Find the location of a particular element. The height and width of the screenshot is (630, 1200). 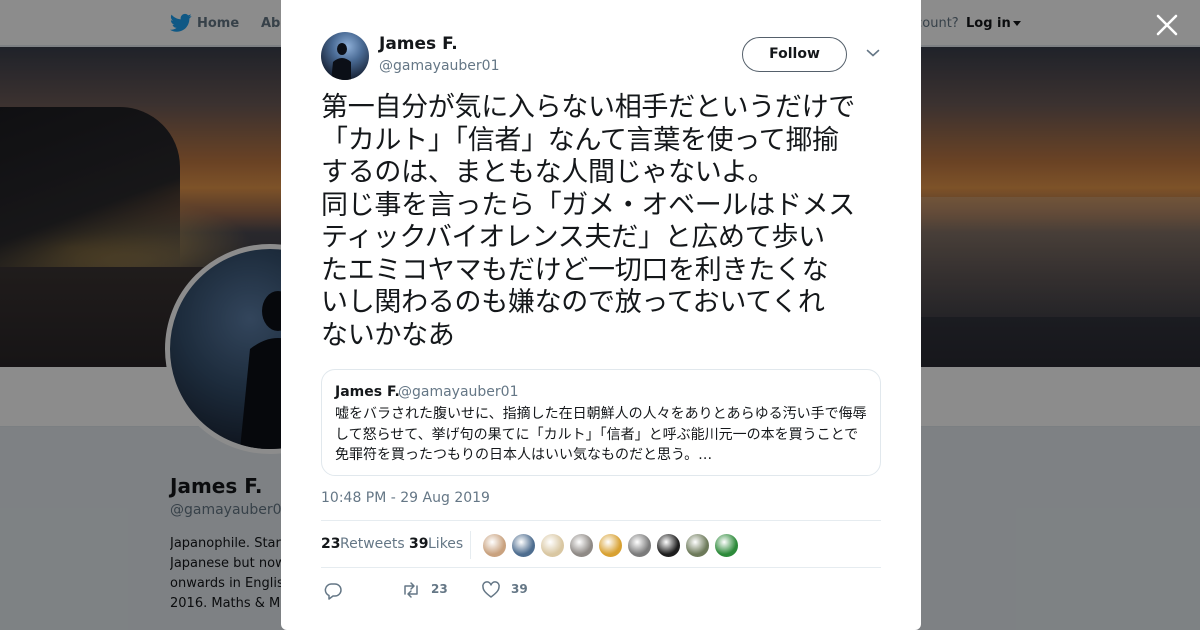

heart-icon is located at coordinates (491, 590).